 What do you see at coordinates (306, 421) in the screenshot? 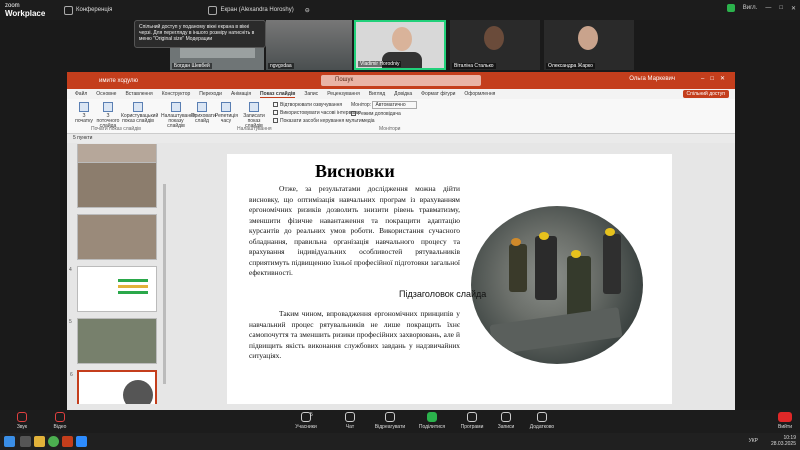
I see `participants-button: Учасники` at bounding box center [306, 421].